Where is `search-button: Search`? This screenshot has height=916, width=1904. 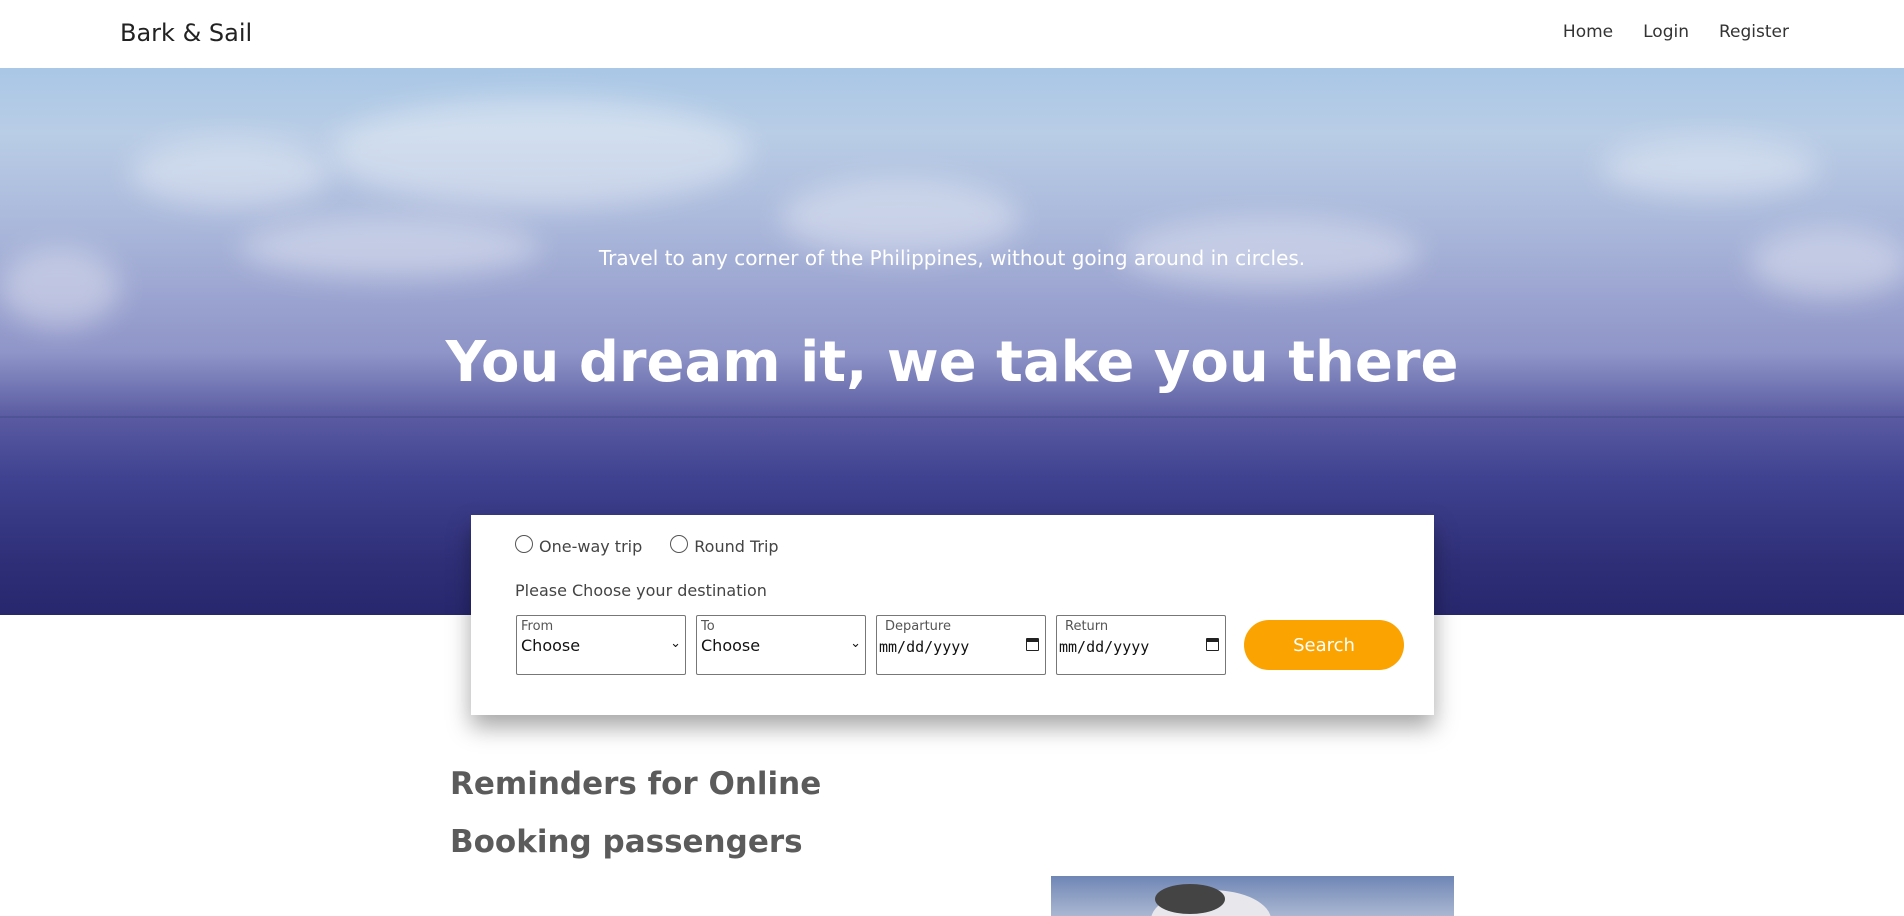 search-button: Search is located at coordinates (1324, 645).